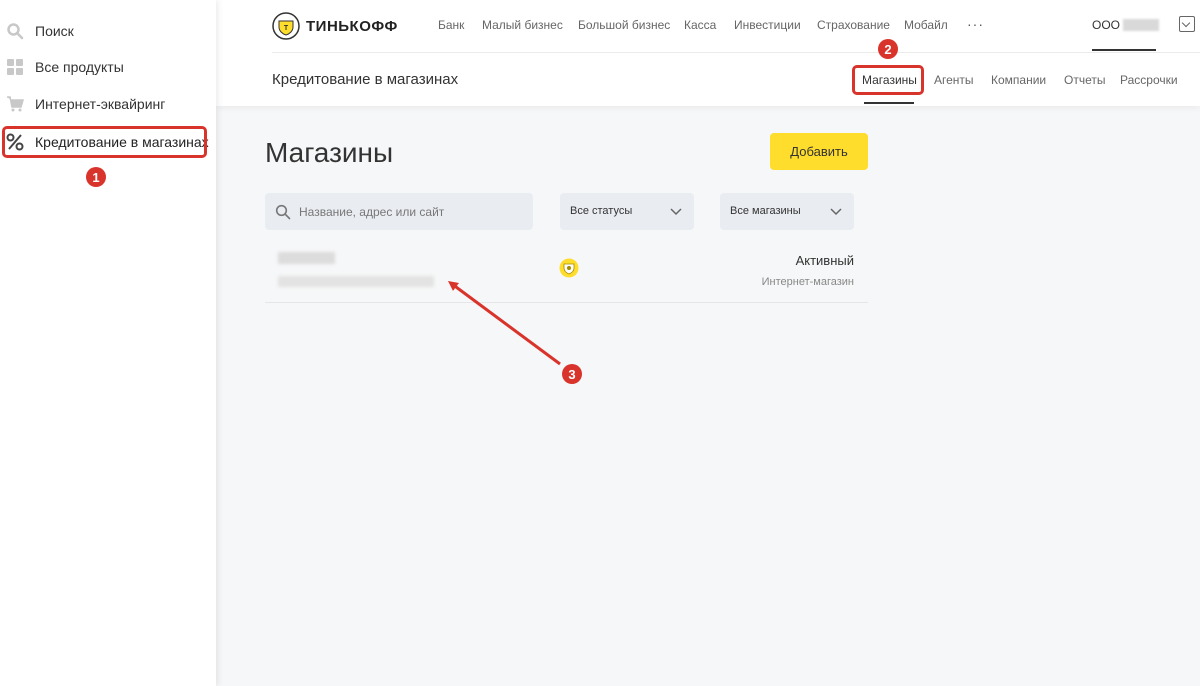 Image resolution: width=1200 pixels, height=686 pixels. I want to click on org-underline, so click(1124, 50).